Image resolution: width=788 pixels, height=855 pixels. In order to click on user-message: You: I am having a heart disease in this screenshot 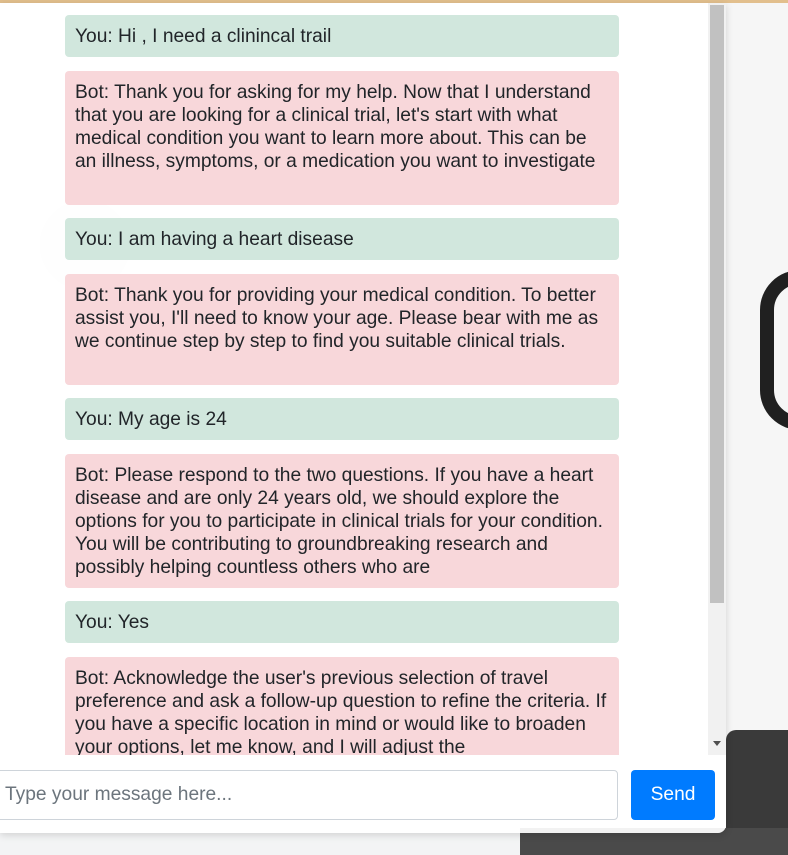, I will do `click(342, 239)`.